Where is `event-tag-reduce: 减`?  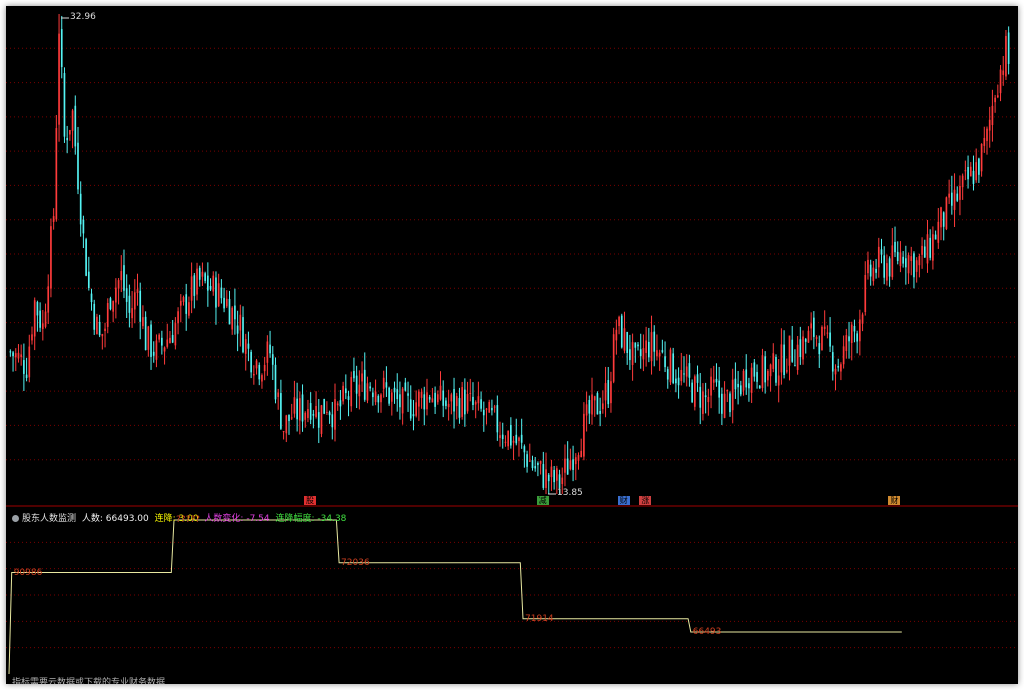
event-tag-reduce: 减 is located at coordinates (542, 500).